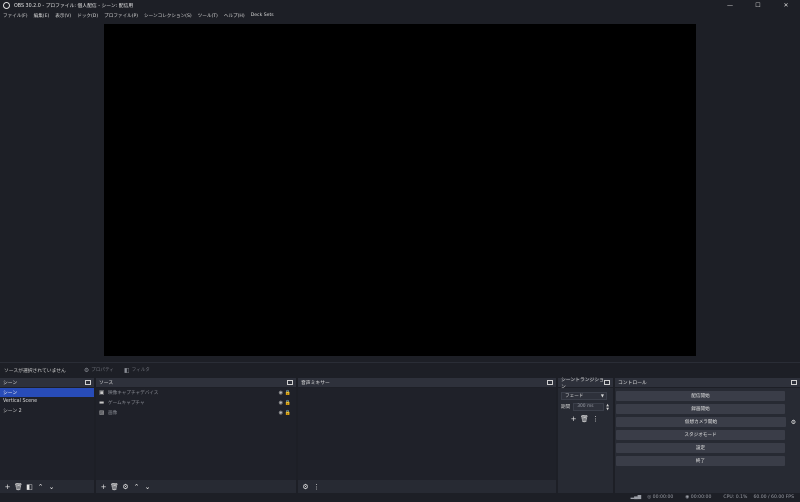  I want to click on audio-mixer-dock: 音声ミキサー ⚙ ⋮, so click(427, 435).